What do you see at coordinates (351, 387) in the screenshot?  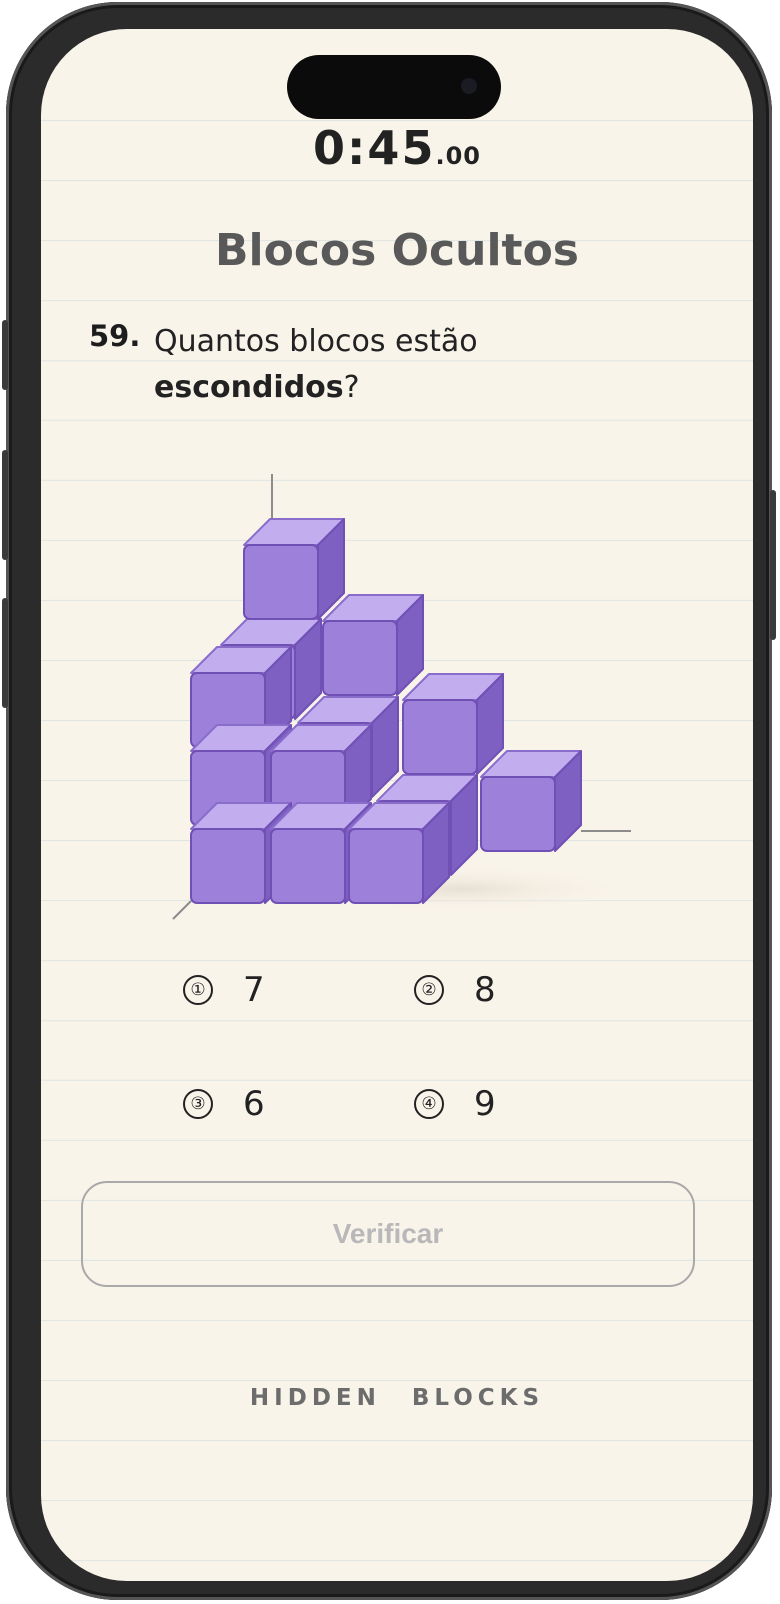 I see `question-text-end: ?` at bounding box center [351, 387].